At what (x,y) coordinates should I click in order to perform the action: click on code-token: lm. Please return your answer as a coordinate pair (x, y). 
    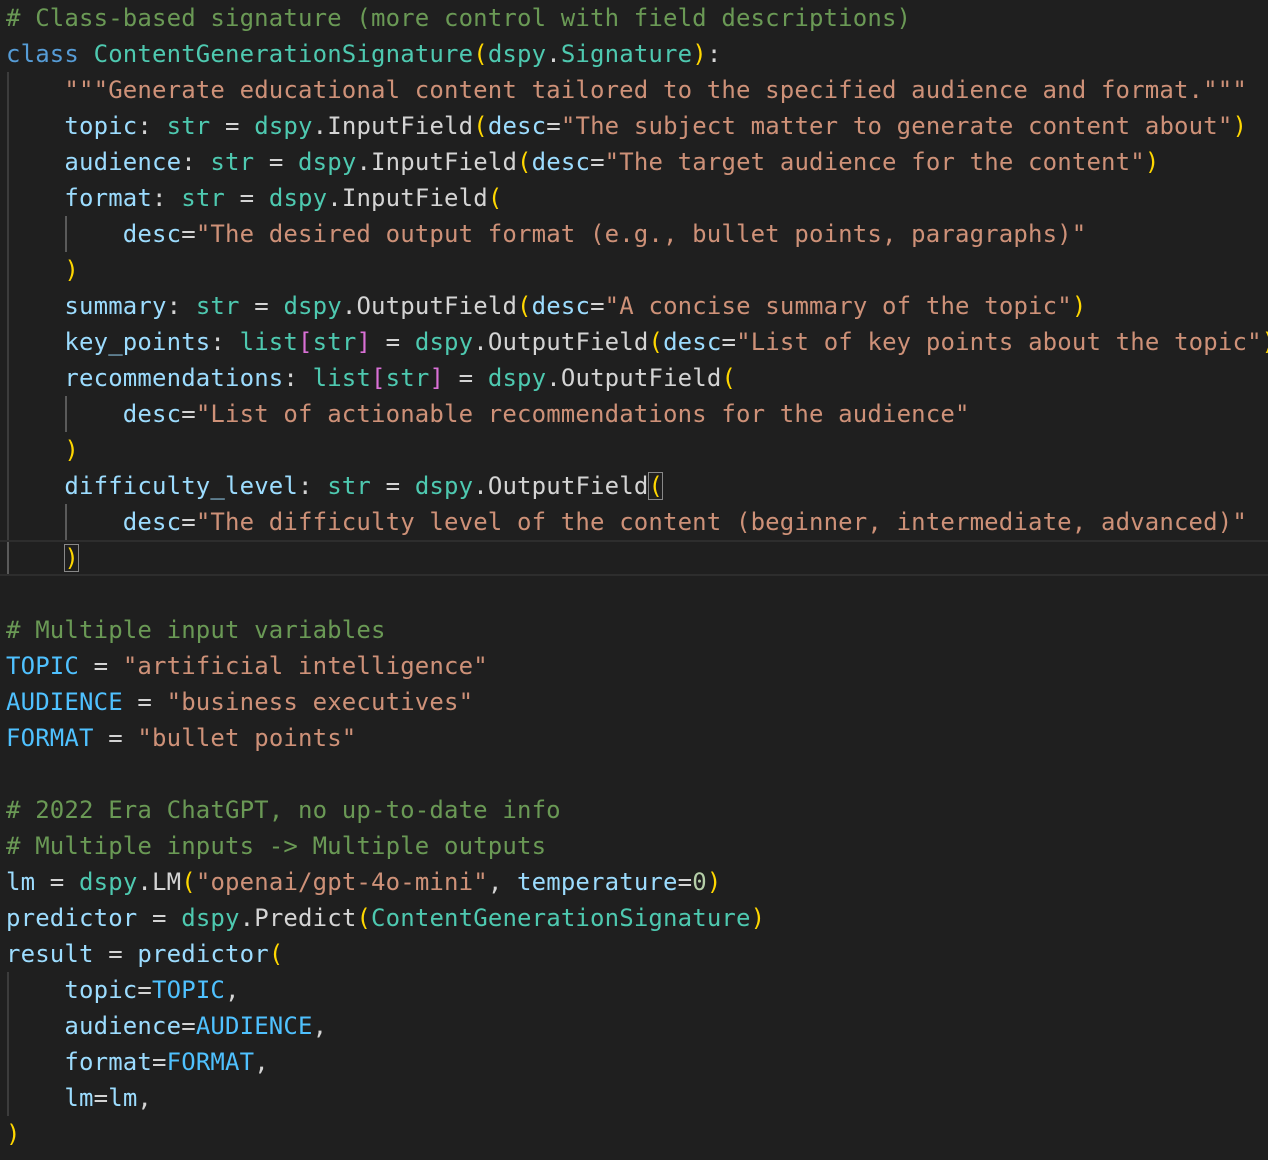
    Looking at the image, I should click on (21, 882).